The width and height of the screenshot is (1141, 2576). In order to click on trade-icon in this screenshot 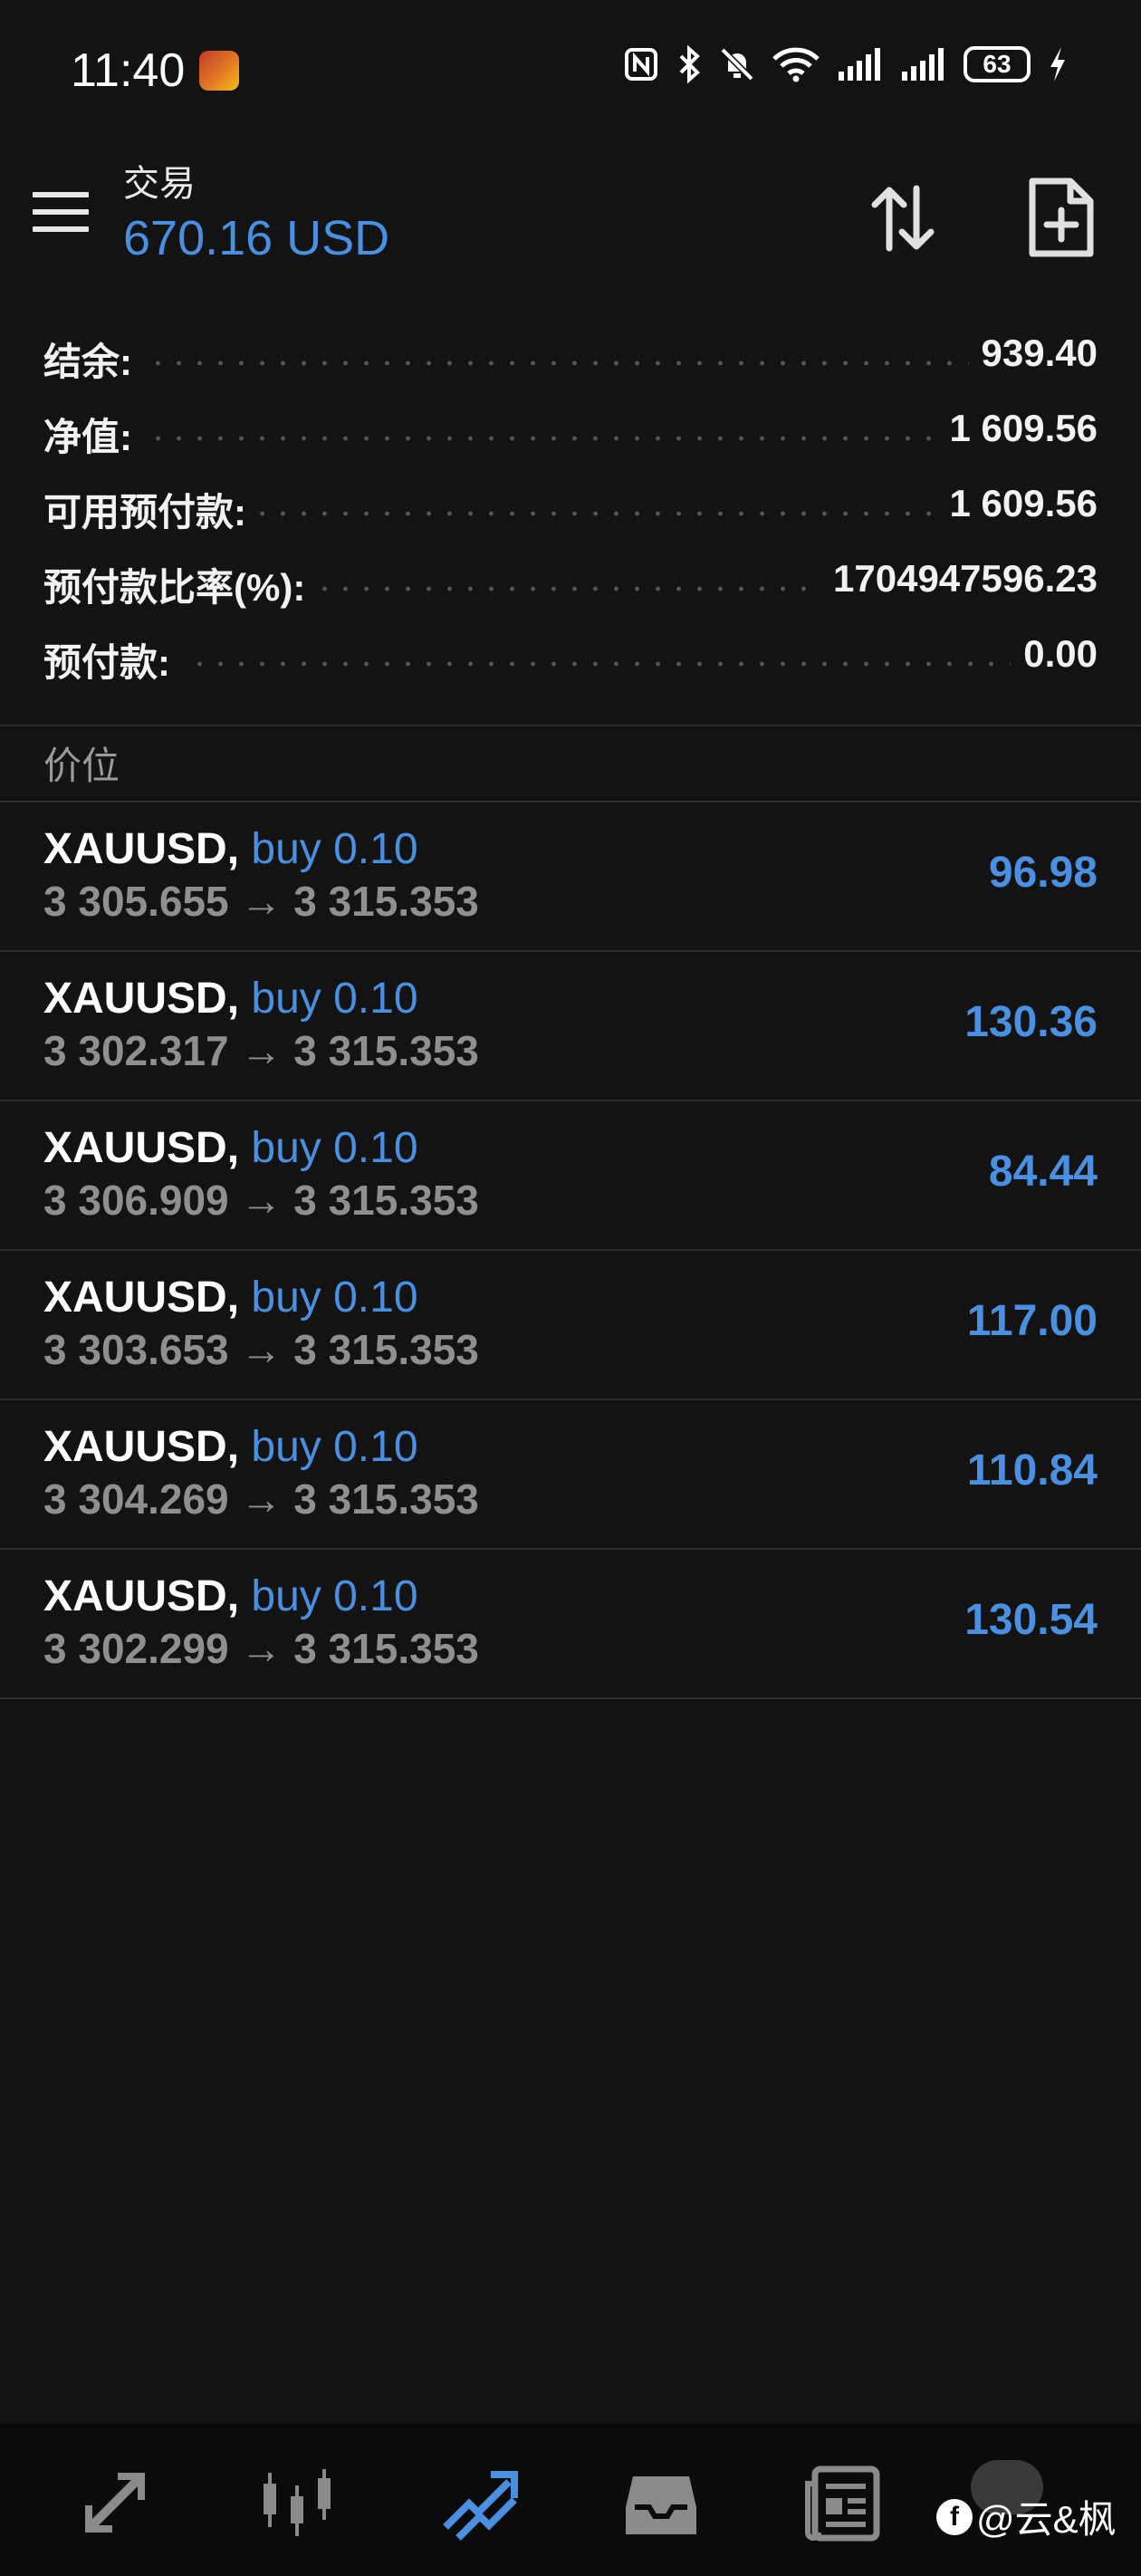, I will do `click(479, 2502)`.